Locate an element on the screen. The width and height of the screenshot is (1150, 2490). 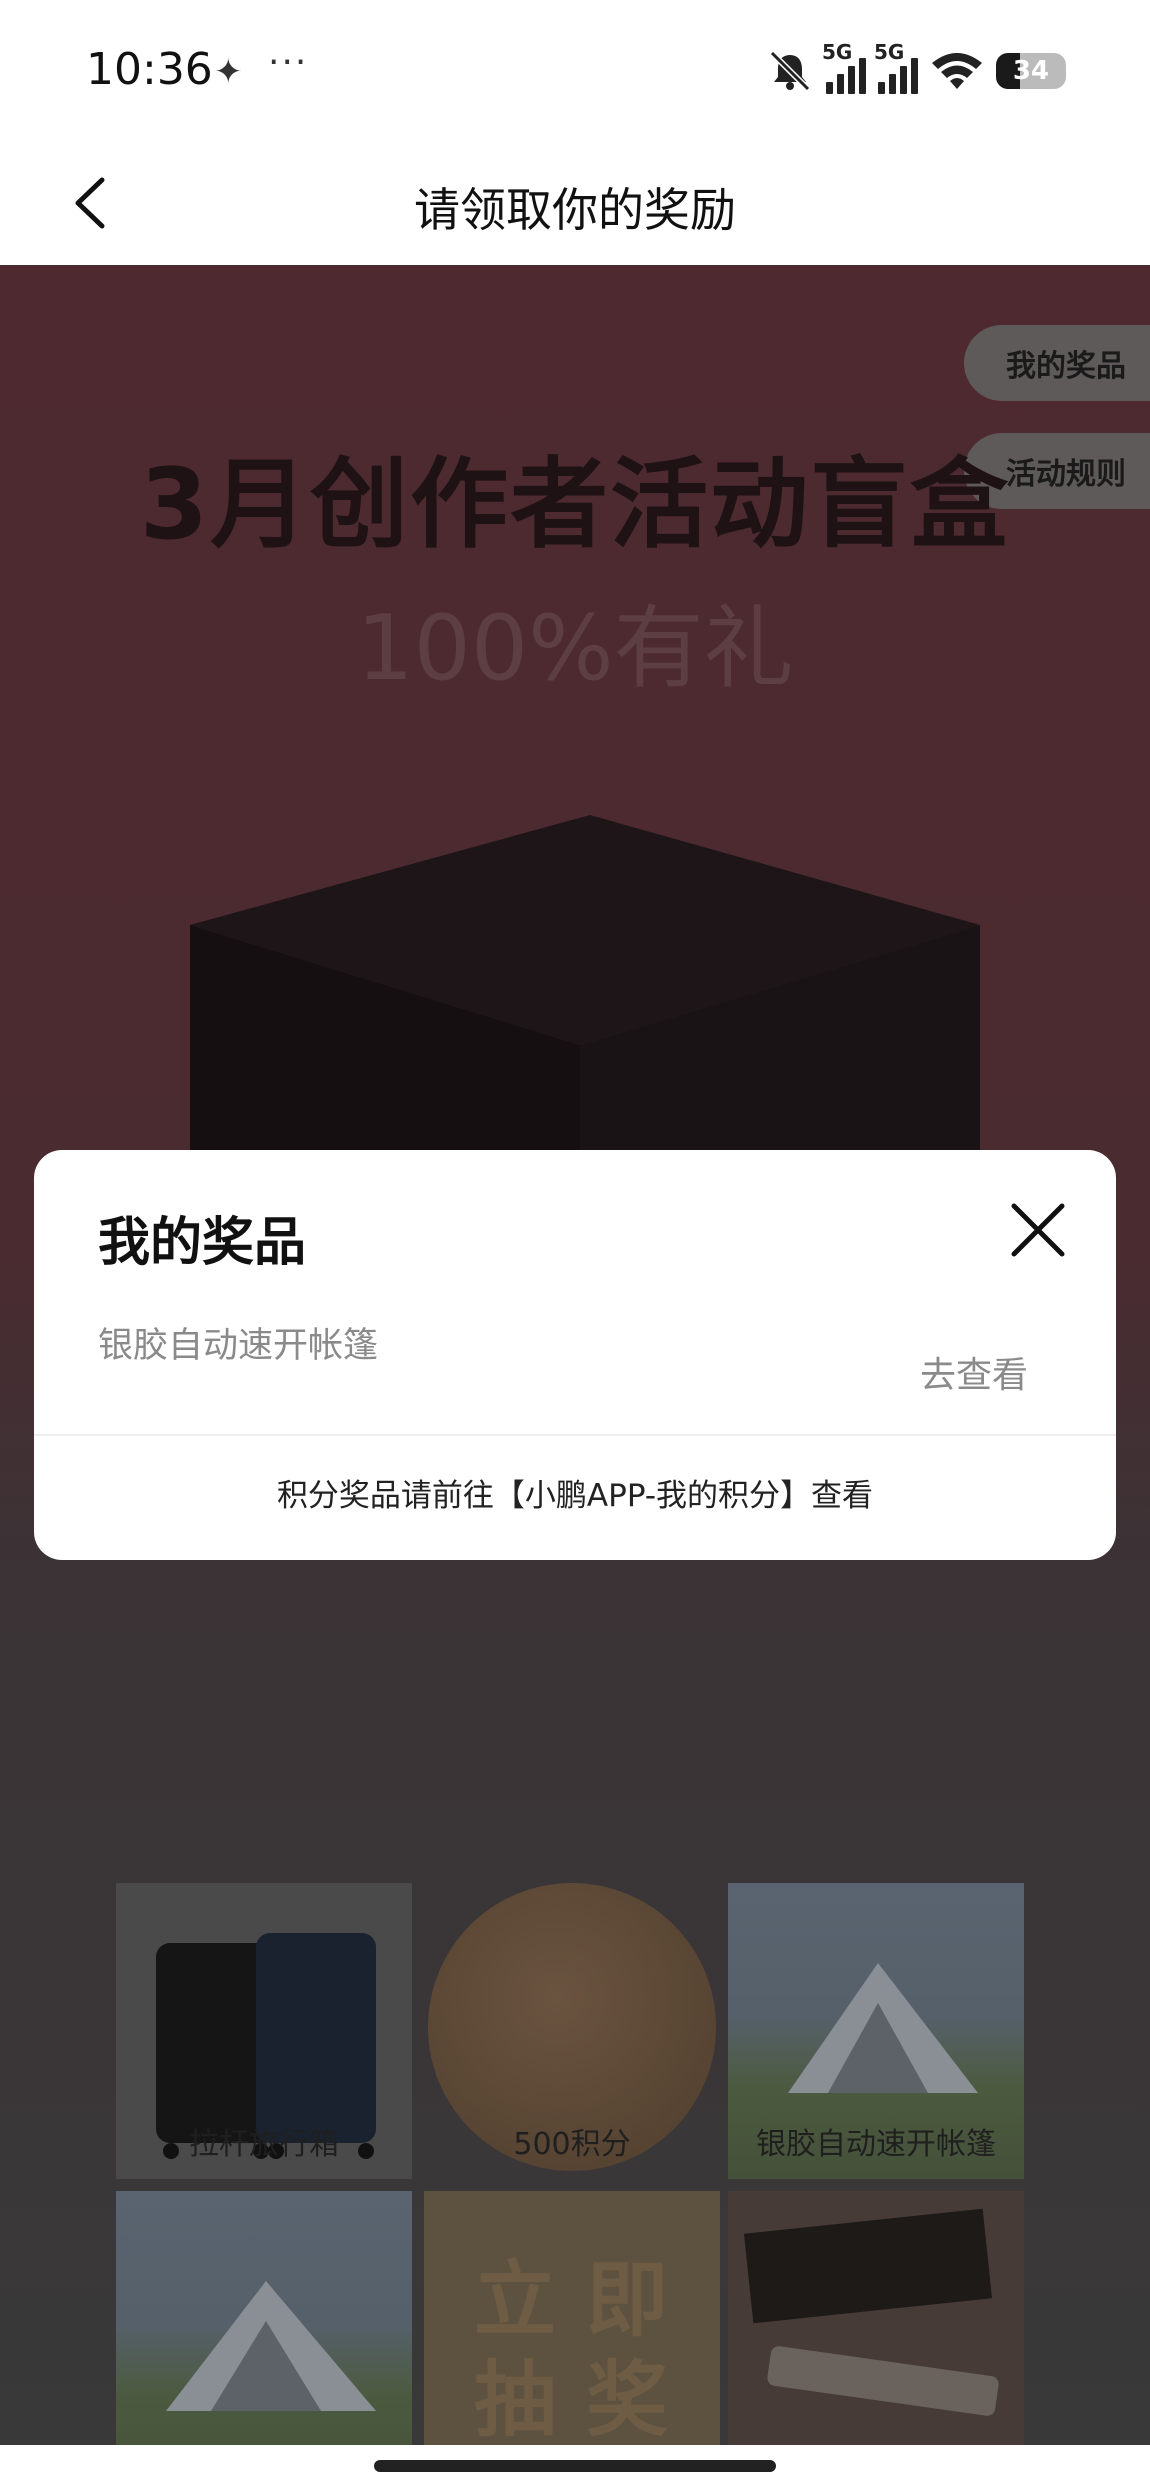
view-prize-link: 去查看 is located at coordinates (974, 1372).